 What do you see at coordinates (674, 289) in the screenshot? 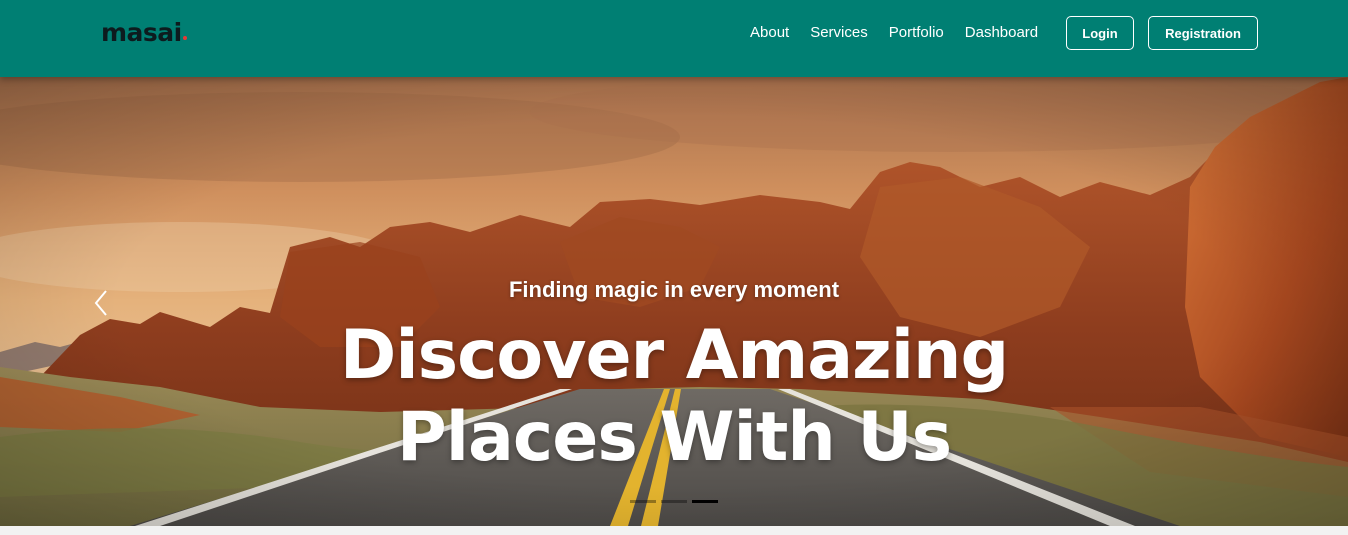
I see `hero-subtitle: Finding magic in every moment` at bounding box center [674, 289].